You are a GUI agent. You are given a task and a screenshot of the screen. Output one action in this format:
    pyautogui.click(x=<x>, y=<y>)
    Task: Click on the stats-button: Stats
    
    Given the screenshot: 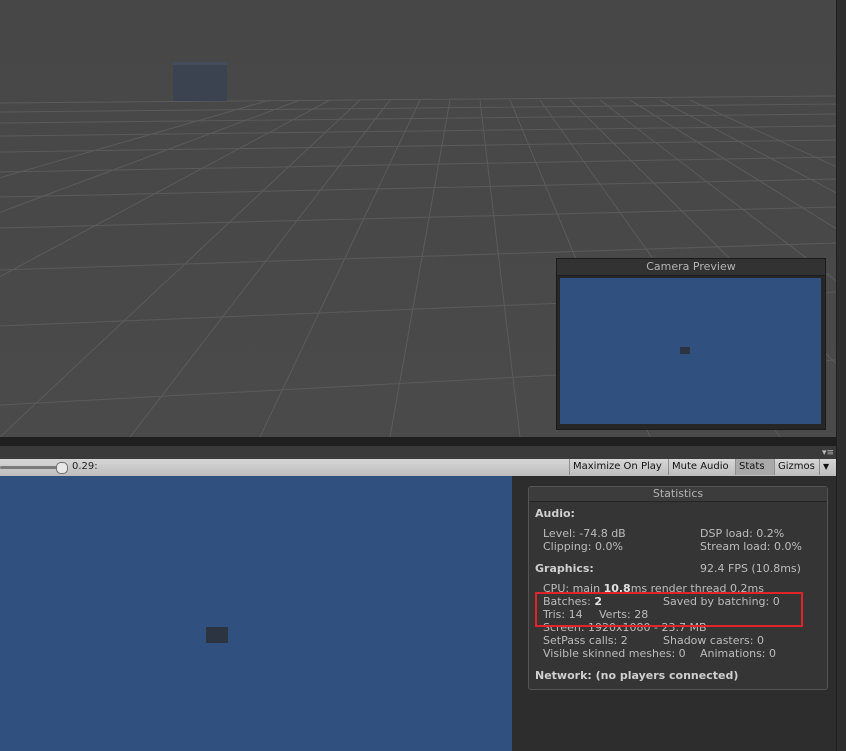 What is the action you would take?
    pyautogui.click(x=754, y=467)
    